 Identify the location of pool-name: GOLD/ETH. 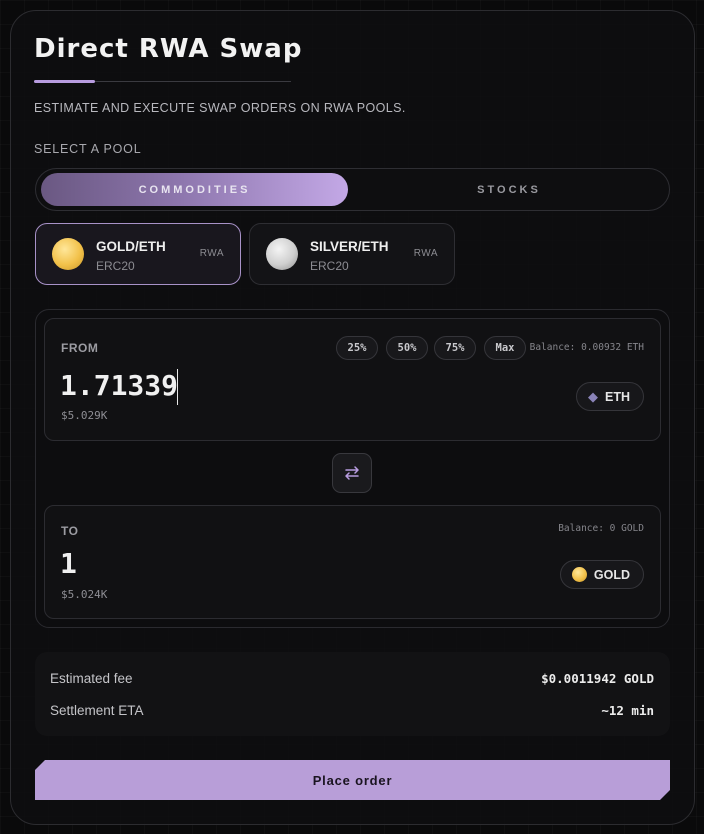
(131, 246).